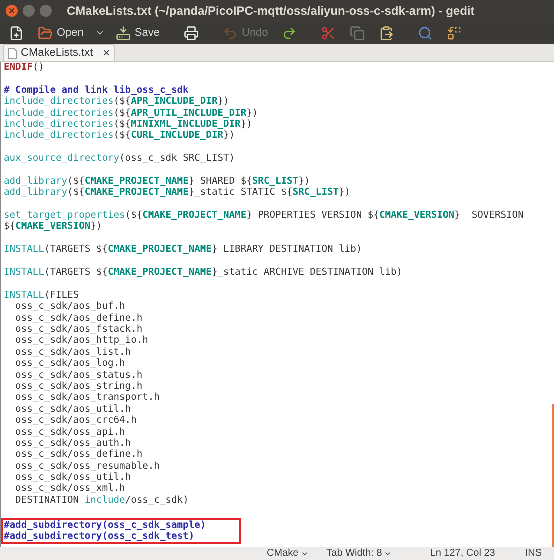 Image resolution: width=554 pixels, height=560 pixels. I want to click on tab-width-selector: Tab Width: 8, so click(359, 553).